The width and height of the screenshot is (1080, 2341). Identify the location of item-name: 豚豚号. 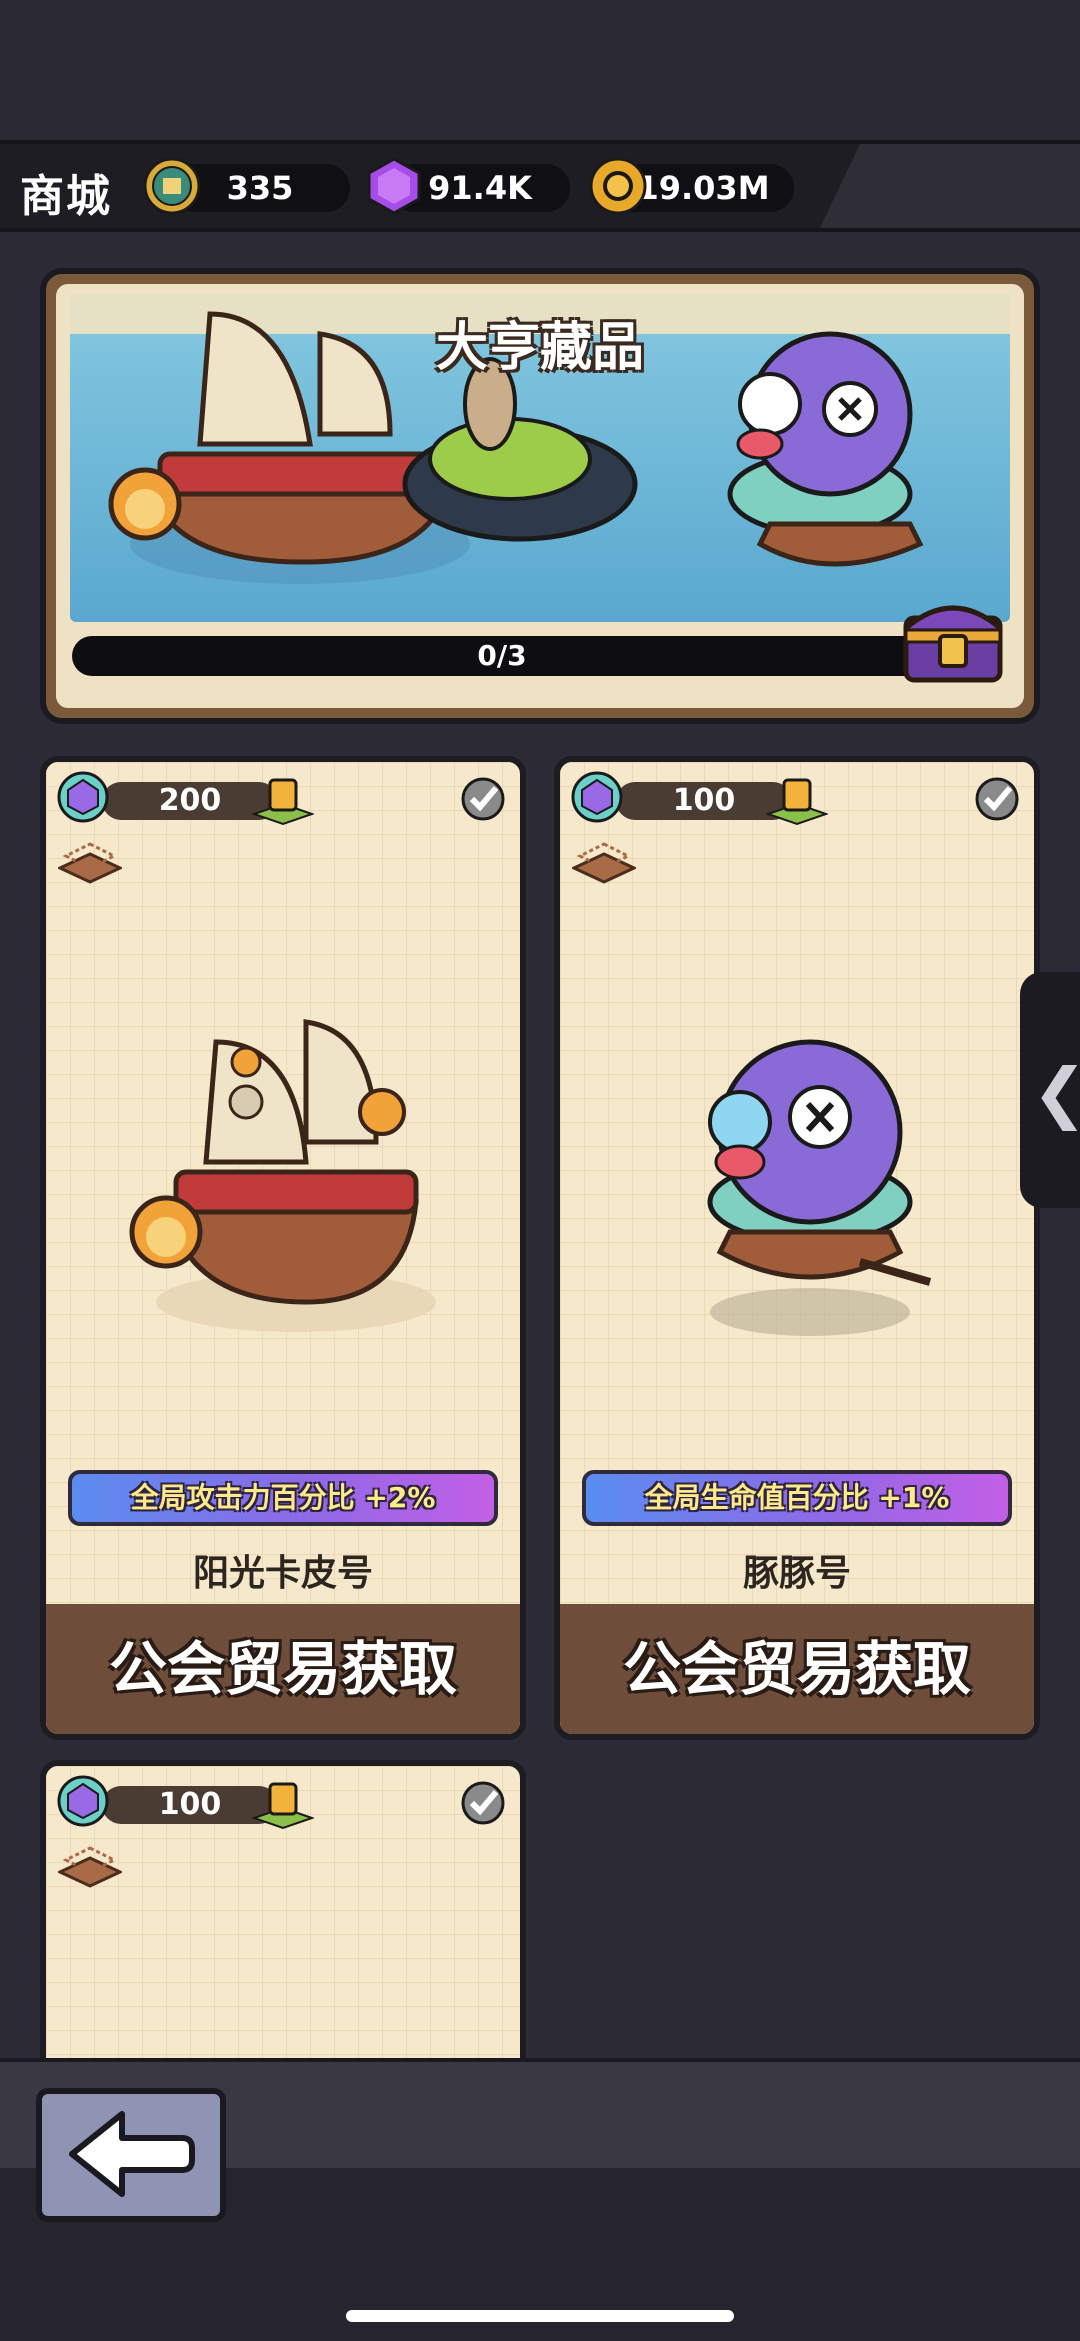
(796, 1573).